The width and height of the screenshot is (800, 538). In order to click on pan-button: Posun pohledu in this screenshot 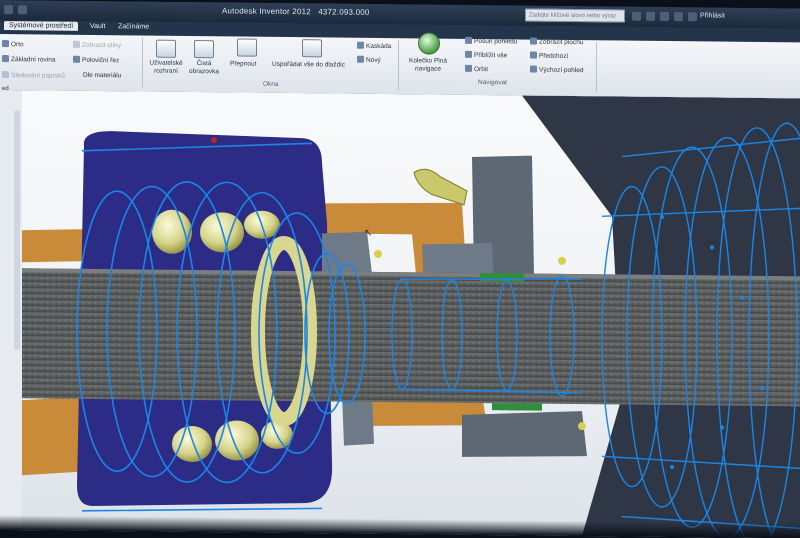, I will do `click(491, 40)`.